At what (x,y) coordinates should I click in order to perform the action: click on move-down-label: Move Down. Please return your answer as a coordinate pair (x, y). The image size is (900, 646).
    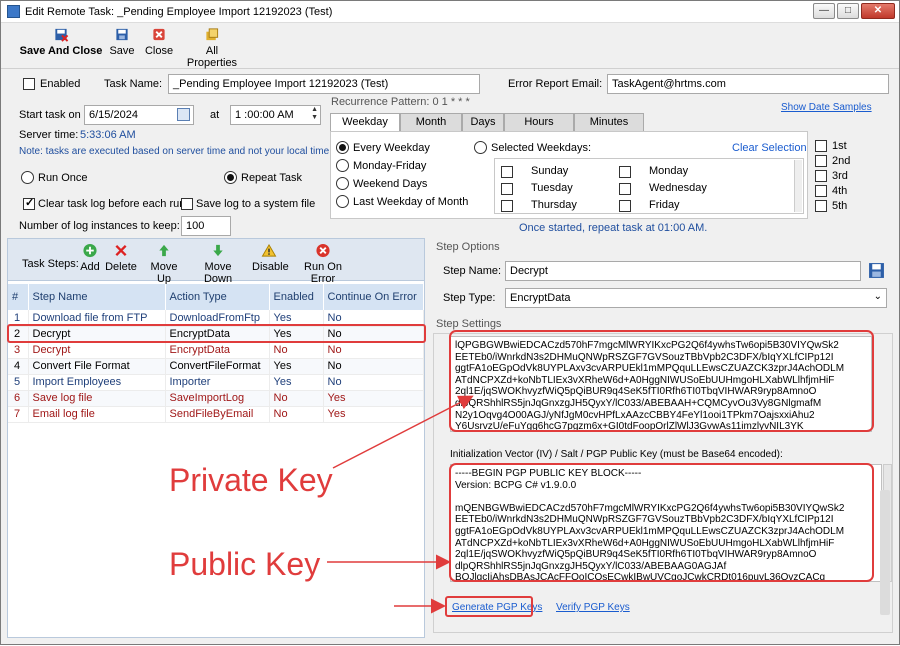
    Looking at the image, I should click on (218, 273).